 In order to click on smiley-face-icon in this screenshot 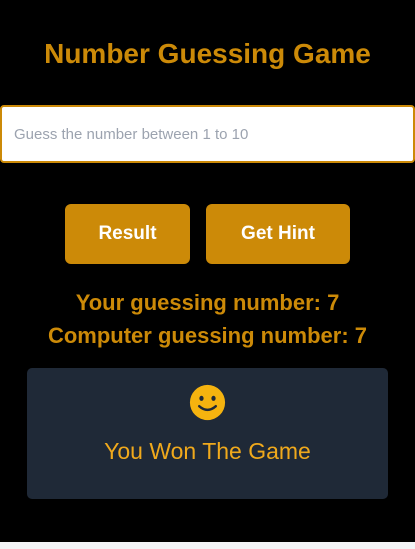, I will do `click(207, 402)`.